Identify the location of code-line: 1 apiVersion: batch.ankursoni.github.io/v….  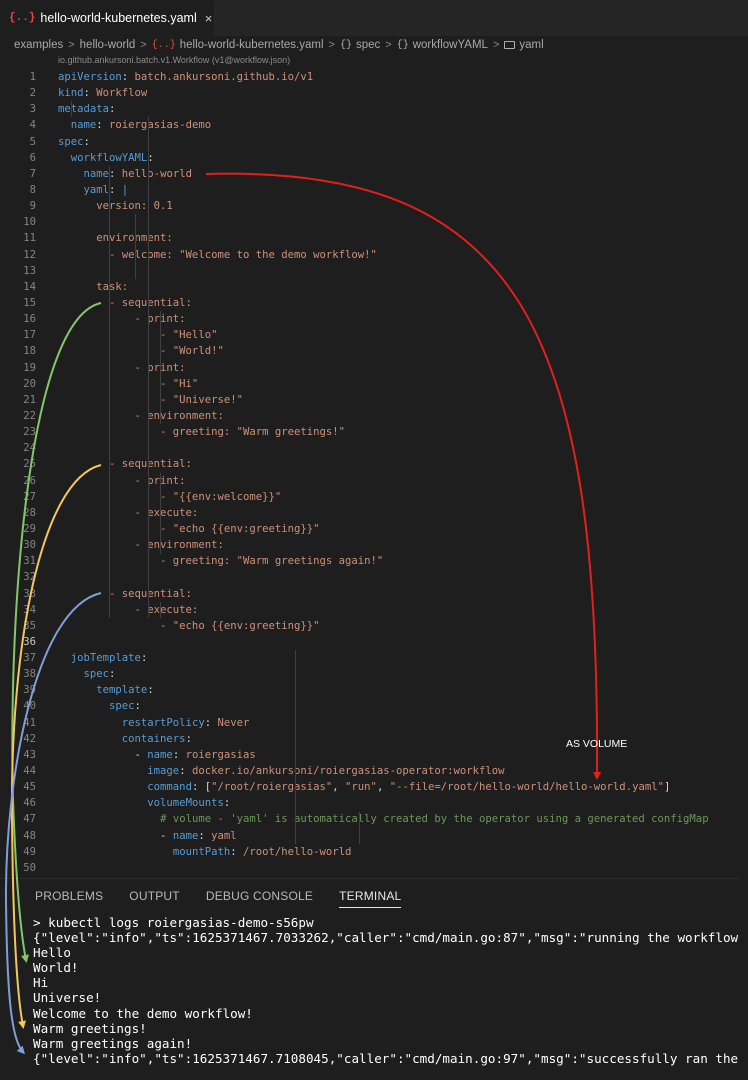
(374, 77).